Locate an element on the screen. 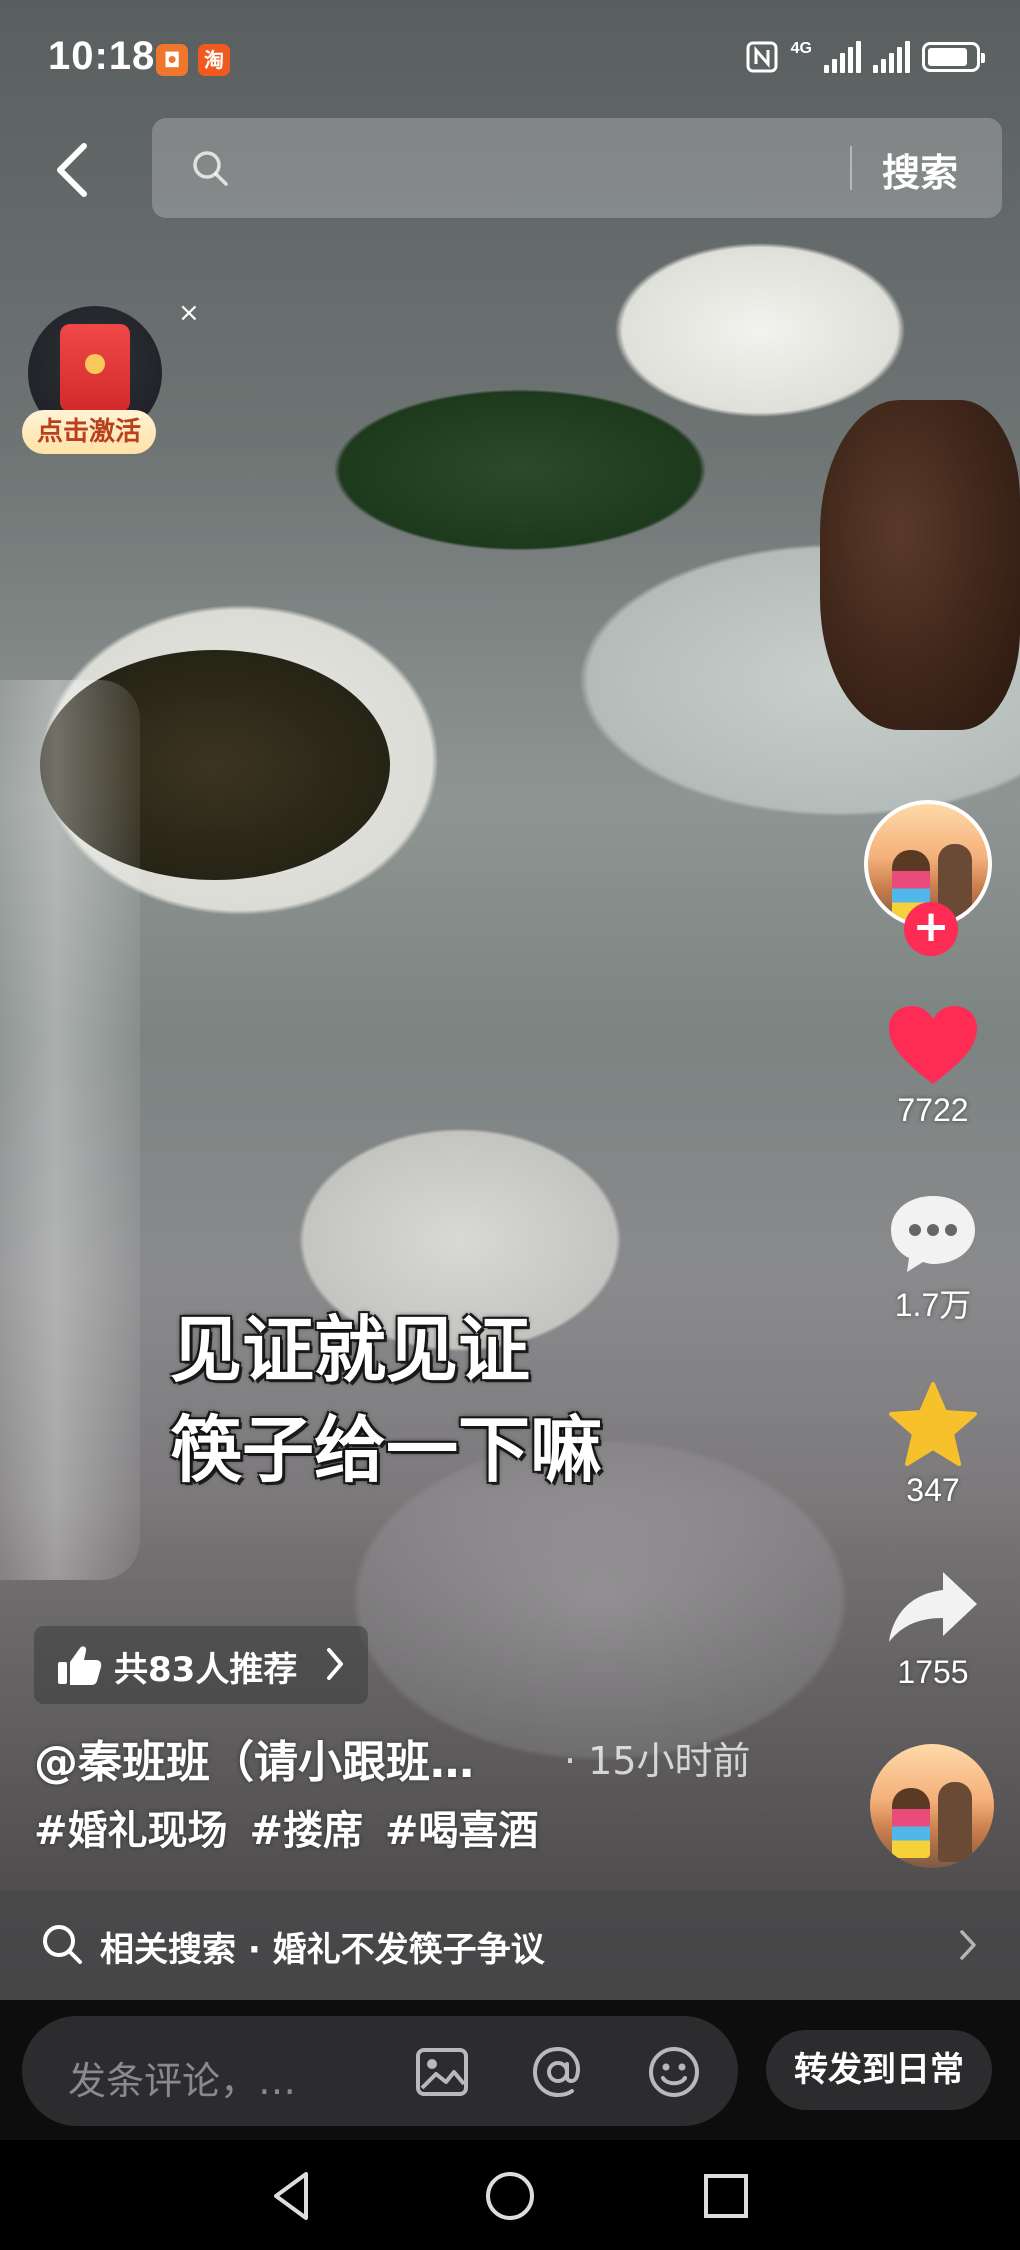 This screenshot has height=2250, width=1020. post-time: · 15小时前 is located at coordinates (657, 1761).